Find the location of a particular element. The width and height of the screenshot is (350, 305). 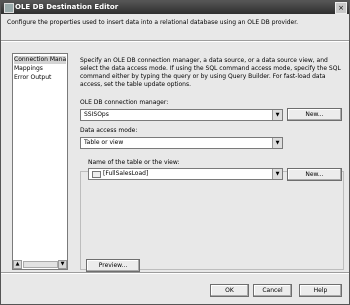

table-icon is located at coordinates (96, 174).